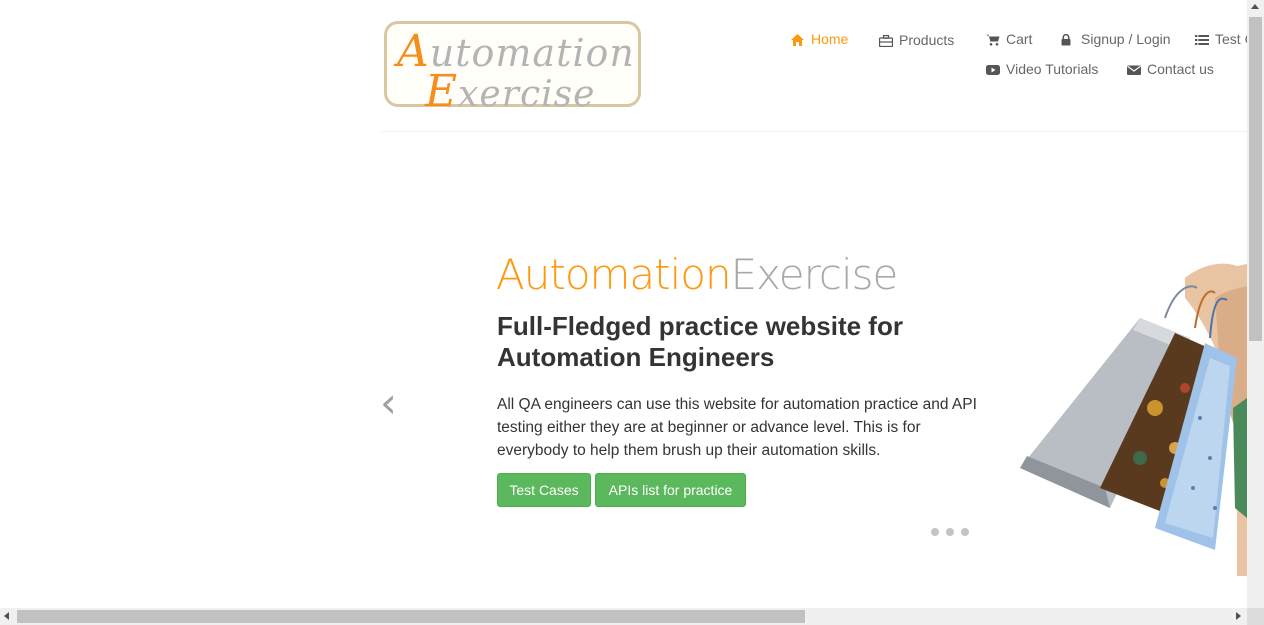 This screenshot has width=1264, height=625. What do you see at coordinates (1255, 6) in the screenshot?
I see `scroll-up-arrow-icon` at bounding box center [1255, 6].